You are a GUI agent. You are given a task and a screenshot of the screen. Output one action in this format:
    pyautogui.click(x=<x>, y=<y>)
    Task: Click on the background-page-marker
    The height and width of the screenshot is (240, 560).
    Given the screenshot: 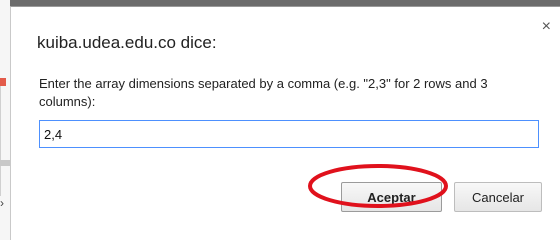 What is the action you would take?
    pyautogui.click(x=3, y=82)
    